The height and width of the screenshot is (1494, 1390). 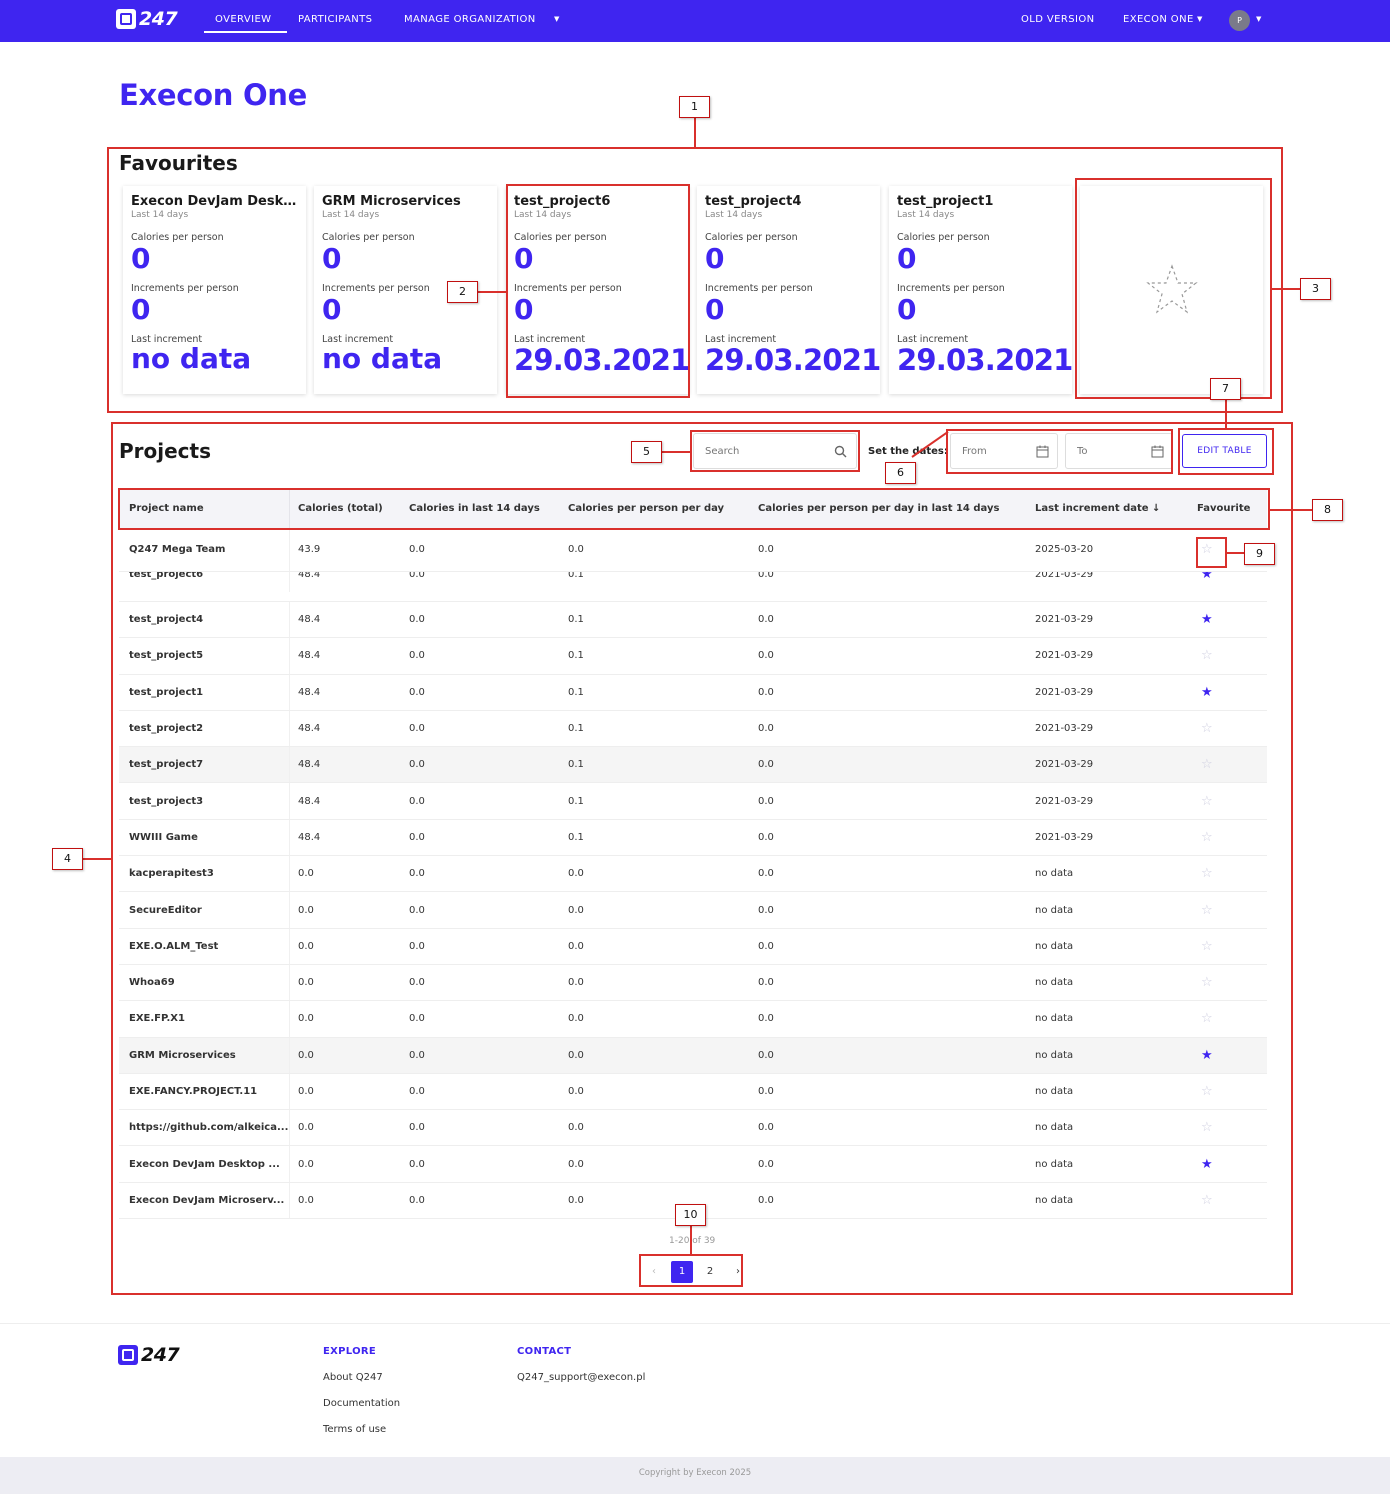 I want to click on callout-6: 6, so click(x=900, y=473).